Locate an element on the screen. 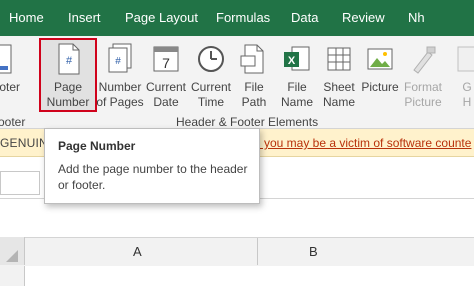 The height and width of the screenshot is (286, 474). footer-icon is located at coordinates (9, 59).